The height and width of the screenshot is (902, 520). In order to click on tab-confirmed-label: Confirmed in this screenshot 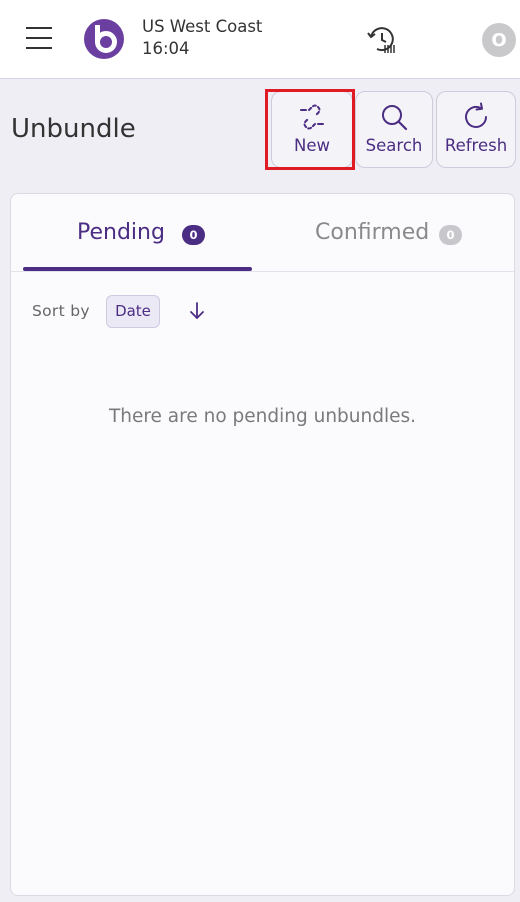, I will do `click(372, 232)`.